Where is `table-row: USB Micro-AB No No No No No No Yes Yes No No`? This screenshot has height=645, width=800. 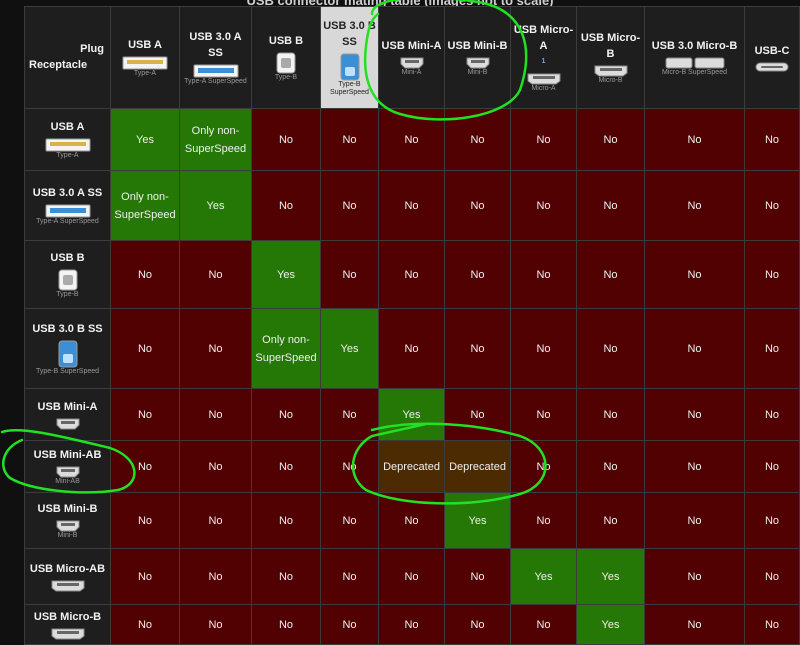 table-row: USB Micro-AB No No No No No No Yes Yes No No is located at coordinates (412, 576).